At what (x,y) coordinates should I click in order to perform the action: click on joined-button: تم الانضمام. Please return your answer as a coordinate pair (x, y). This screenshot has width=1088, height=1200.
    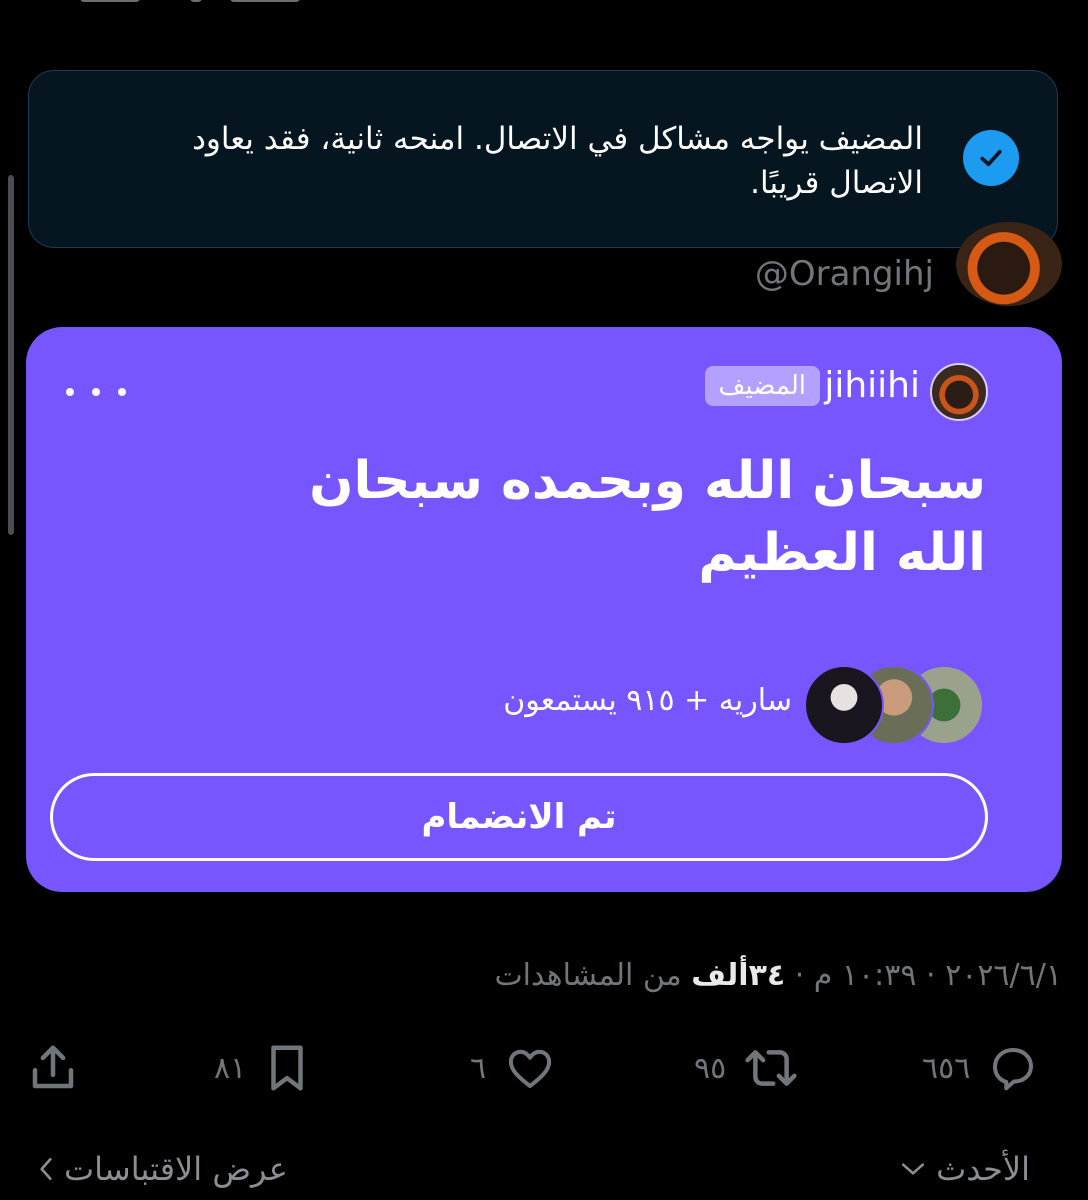
    Looking at the image, I should click on (519, 817).